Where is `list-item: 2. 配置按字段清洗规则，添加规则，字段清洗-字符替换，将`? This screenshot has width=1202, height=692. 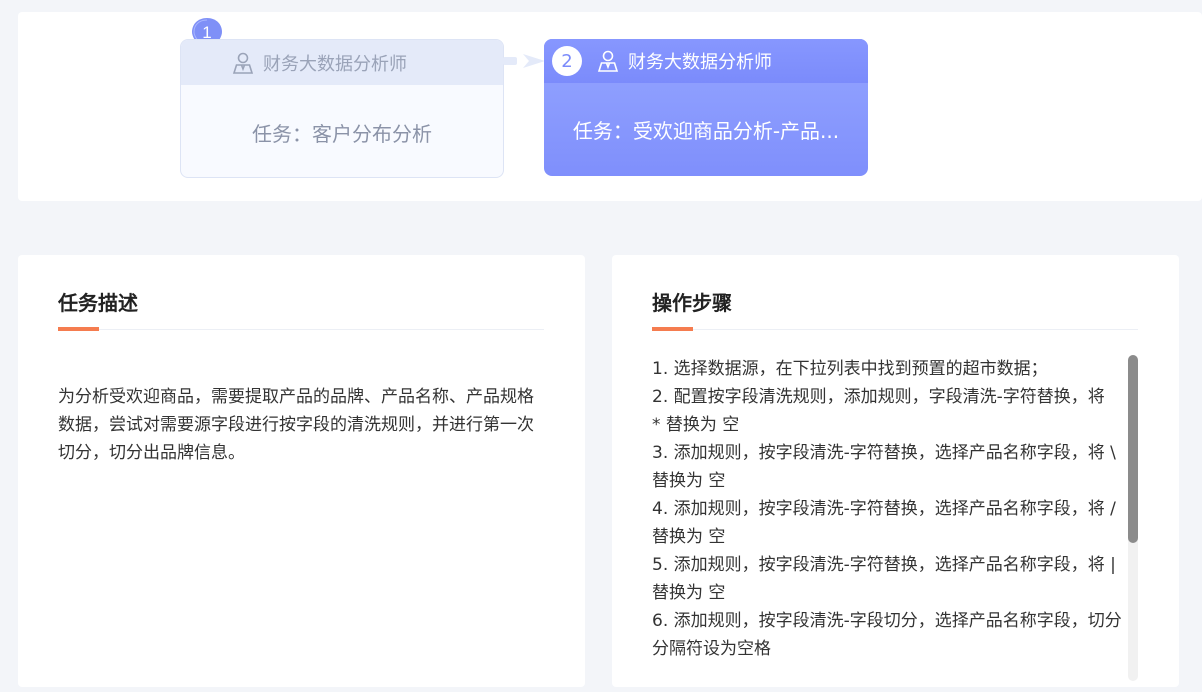
list-item: 2. 配置按字段清洗规则，添加规则，字段清洗-字符替换，将 is located at coordinates (878, 397).